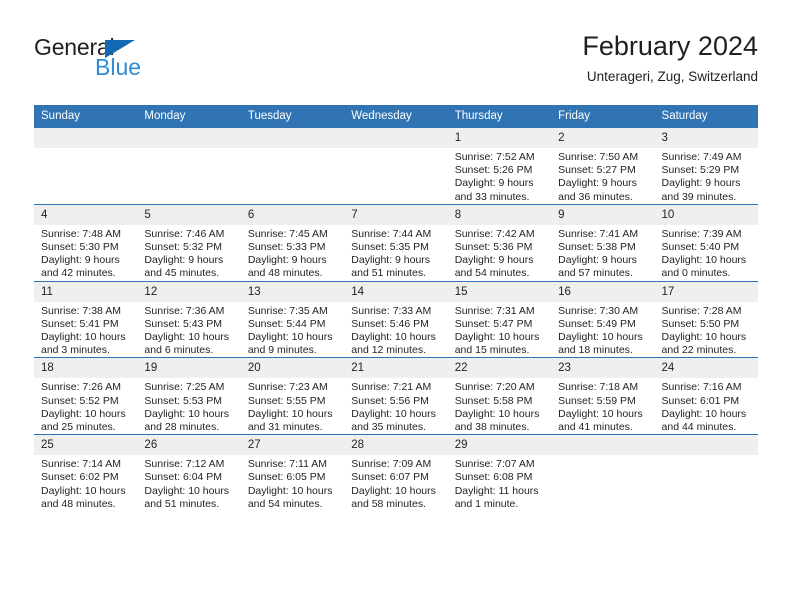  I want to click on daylight-text-line1: Daylight: 10 hours, so click(290, 413).